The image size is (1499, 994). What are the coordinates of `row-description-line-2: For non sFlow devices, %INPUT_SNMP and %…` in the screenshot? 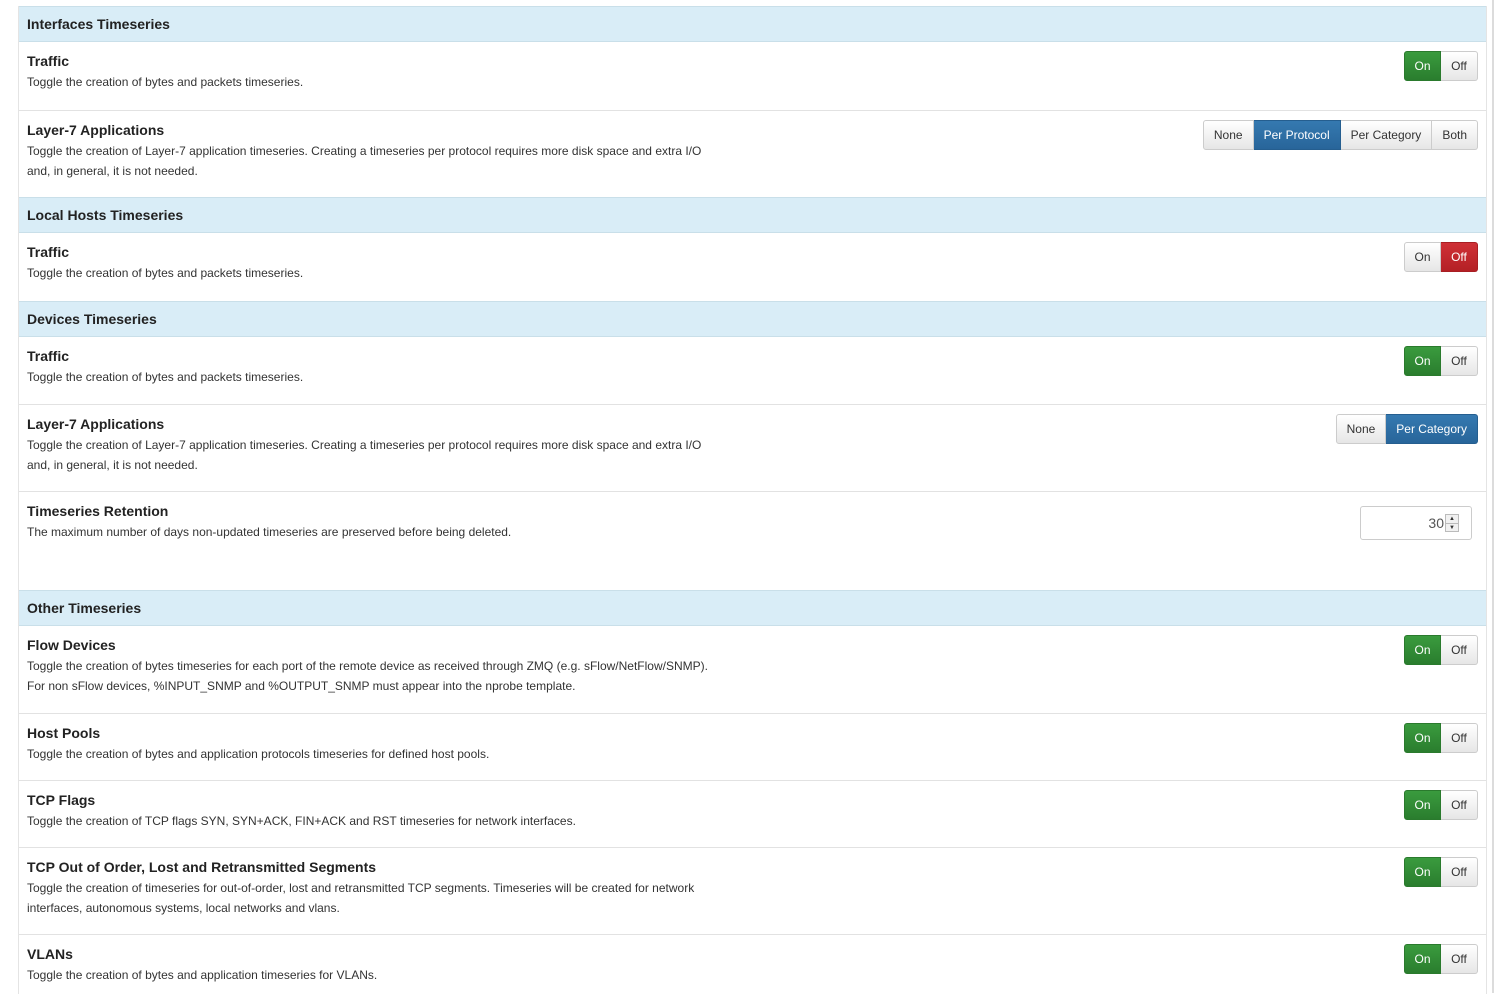 It's located at (301, 686).